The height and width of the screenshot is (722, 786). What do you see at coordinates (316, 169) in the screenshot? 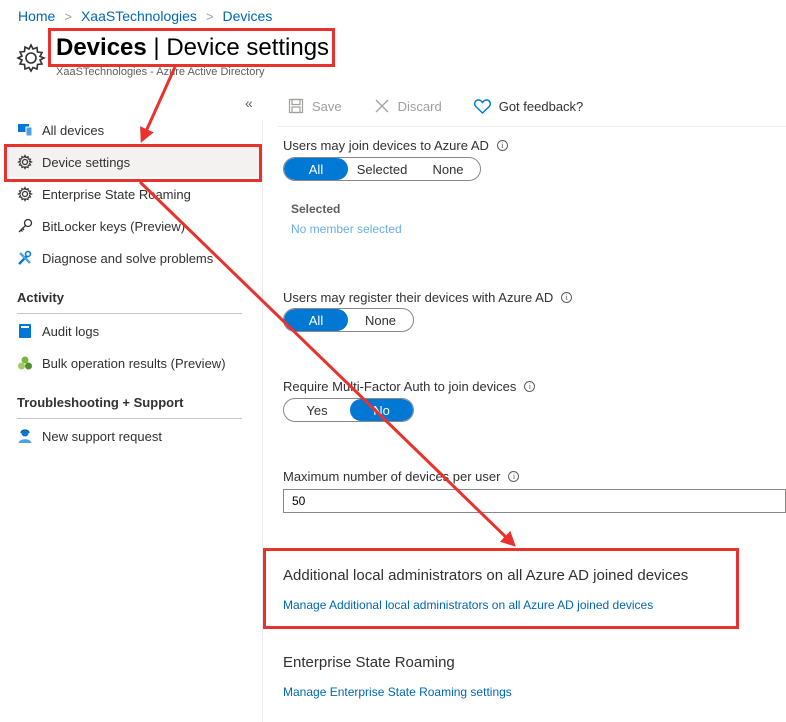
I see `join-devices-option-all: All` at bounding box center [316, 169].